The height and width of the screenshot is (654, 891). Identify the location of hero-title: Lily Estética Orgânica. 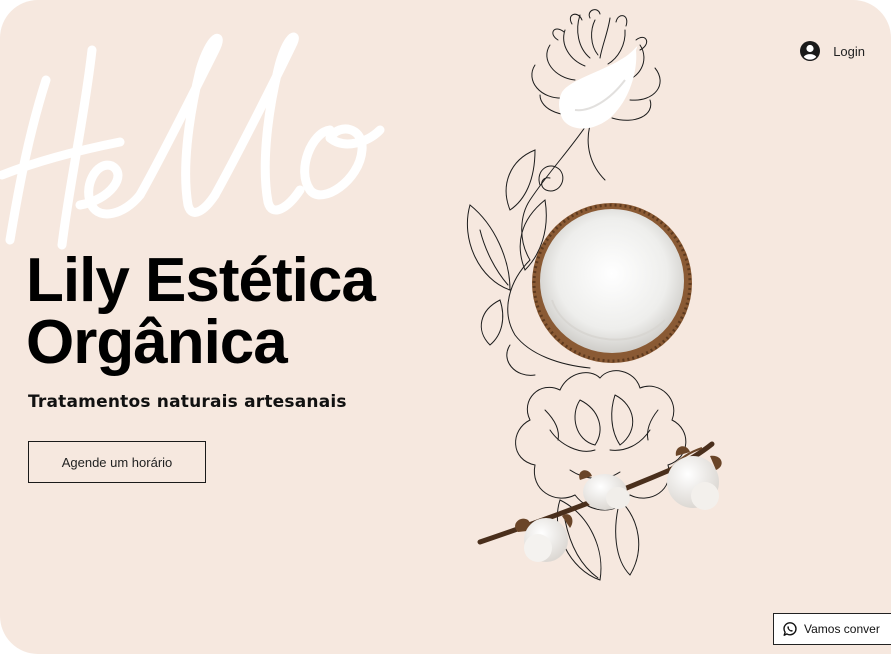
(201, 311).